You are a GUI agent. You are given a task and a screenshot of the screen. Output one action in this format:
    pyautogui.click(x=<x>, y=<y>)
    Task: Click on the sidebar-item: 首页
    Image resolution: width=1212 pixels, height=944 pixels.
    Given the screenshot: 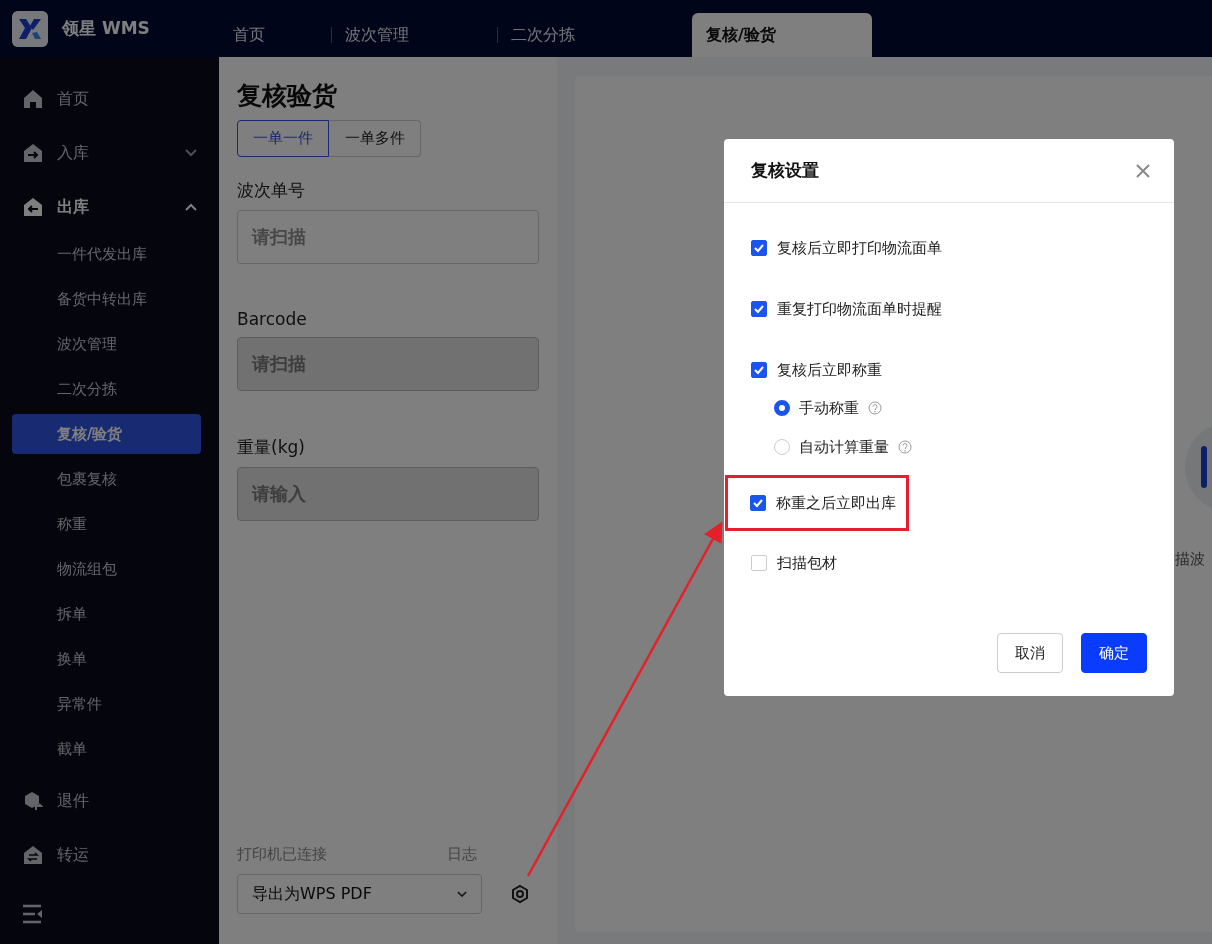 What is the action you would take?
    pyautogui.click(x=109, y=99)
    